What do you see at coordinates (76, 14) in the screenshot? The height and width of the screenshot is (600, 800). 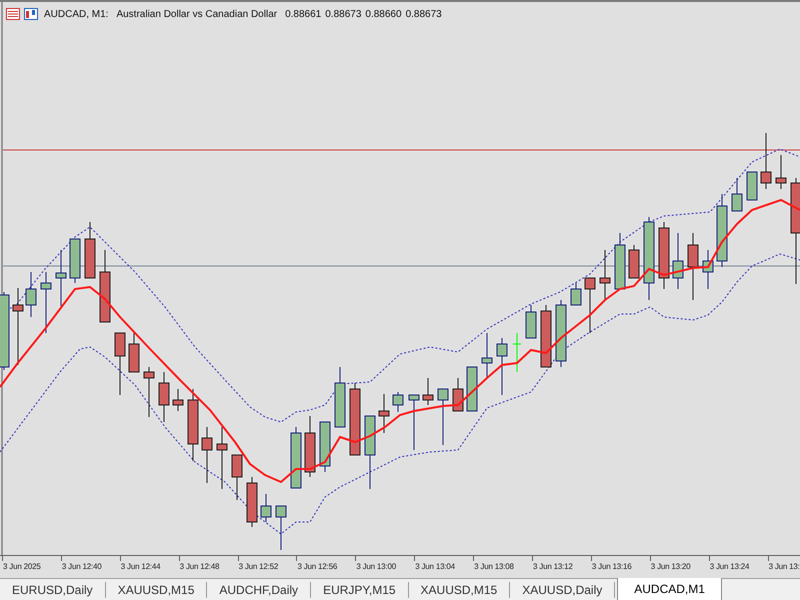 I see `chart-symbol: AUDCAD, M1:` at bounding box center [76, 14].